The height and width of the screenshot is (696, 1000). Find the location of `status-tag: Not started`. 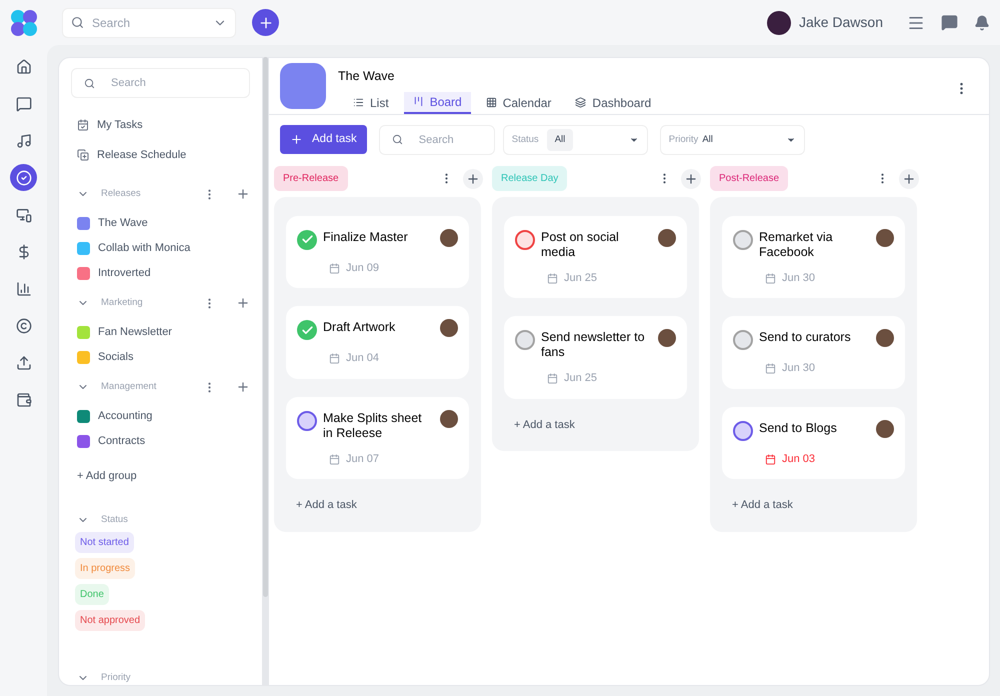

status-tag: Not started is located at coordinates (104, 542).